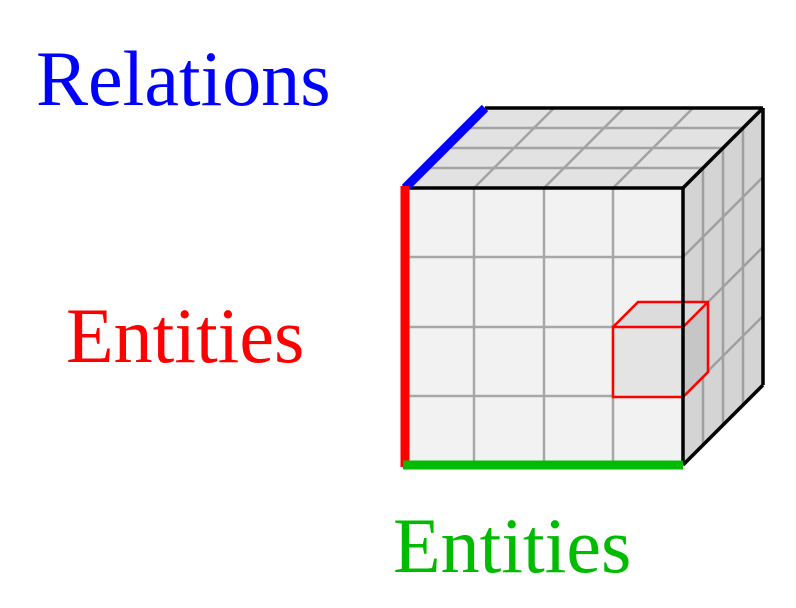  What do you see at coordinates (512, 545) in the screenshot?
I see `entities-label-bottom: Entities` at bounding box center [512, 545].